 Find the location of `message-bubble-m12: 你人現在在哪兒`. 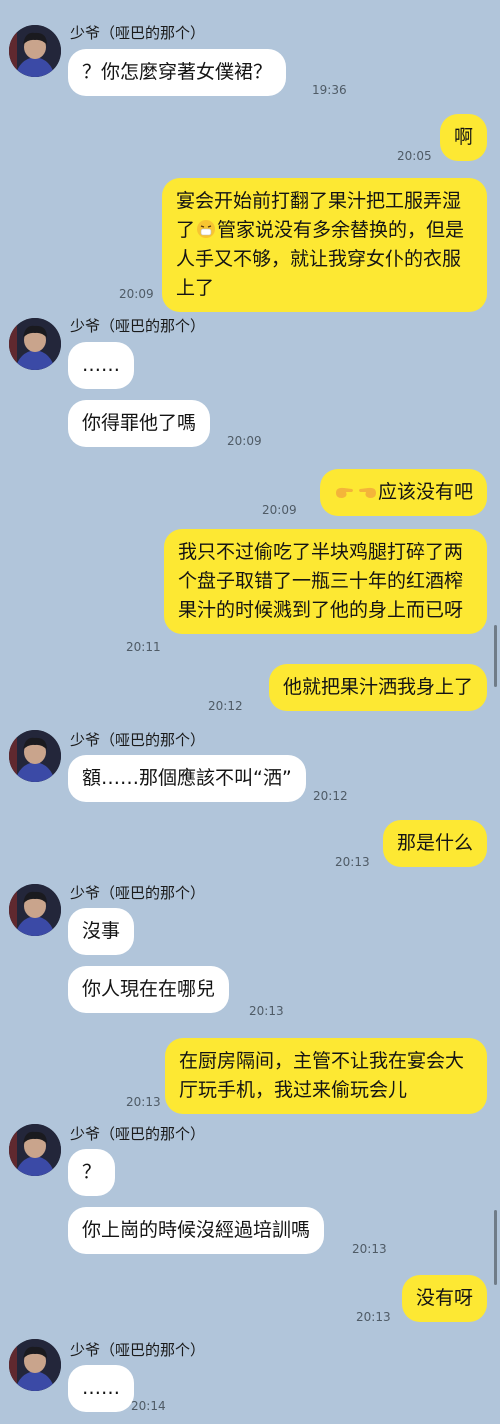

message-bubble-m12: 你人現在在哪兒 is located at coordinates (149, 989).